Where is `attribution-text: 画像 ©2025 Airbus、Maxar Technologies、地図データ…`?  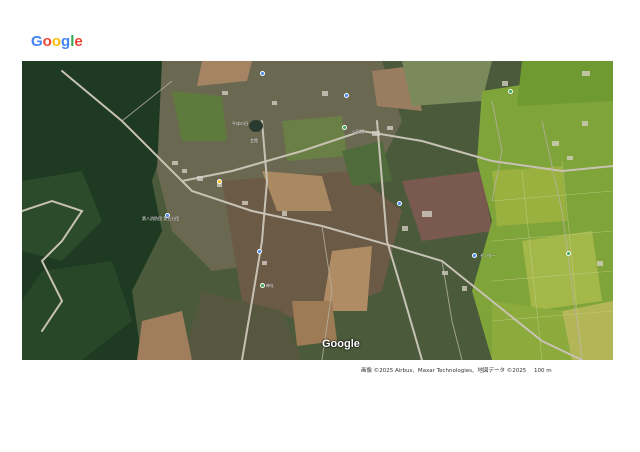
attribution-text: 画像 ©2025 Airbus、Maxar Technologies、地図データ… is located at coordinates (444, 371).